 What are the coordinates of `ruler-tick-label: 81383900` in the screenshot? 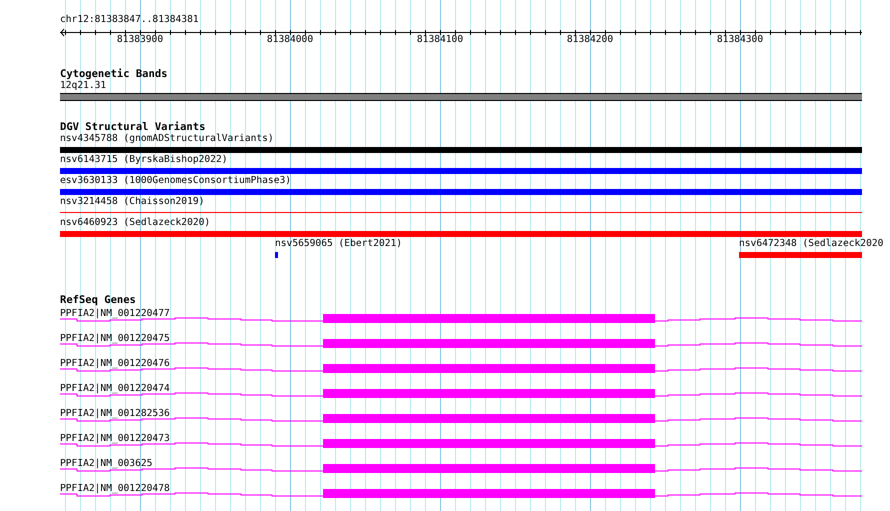 It's located at (140, 40).